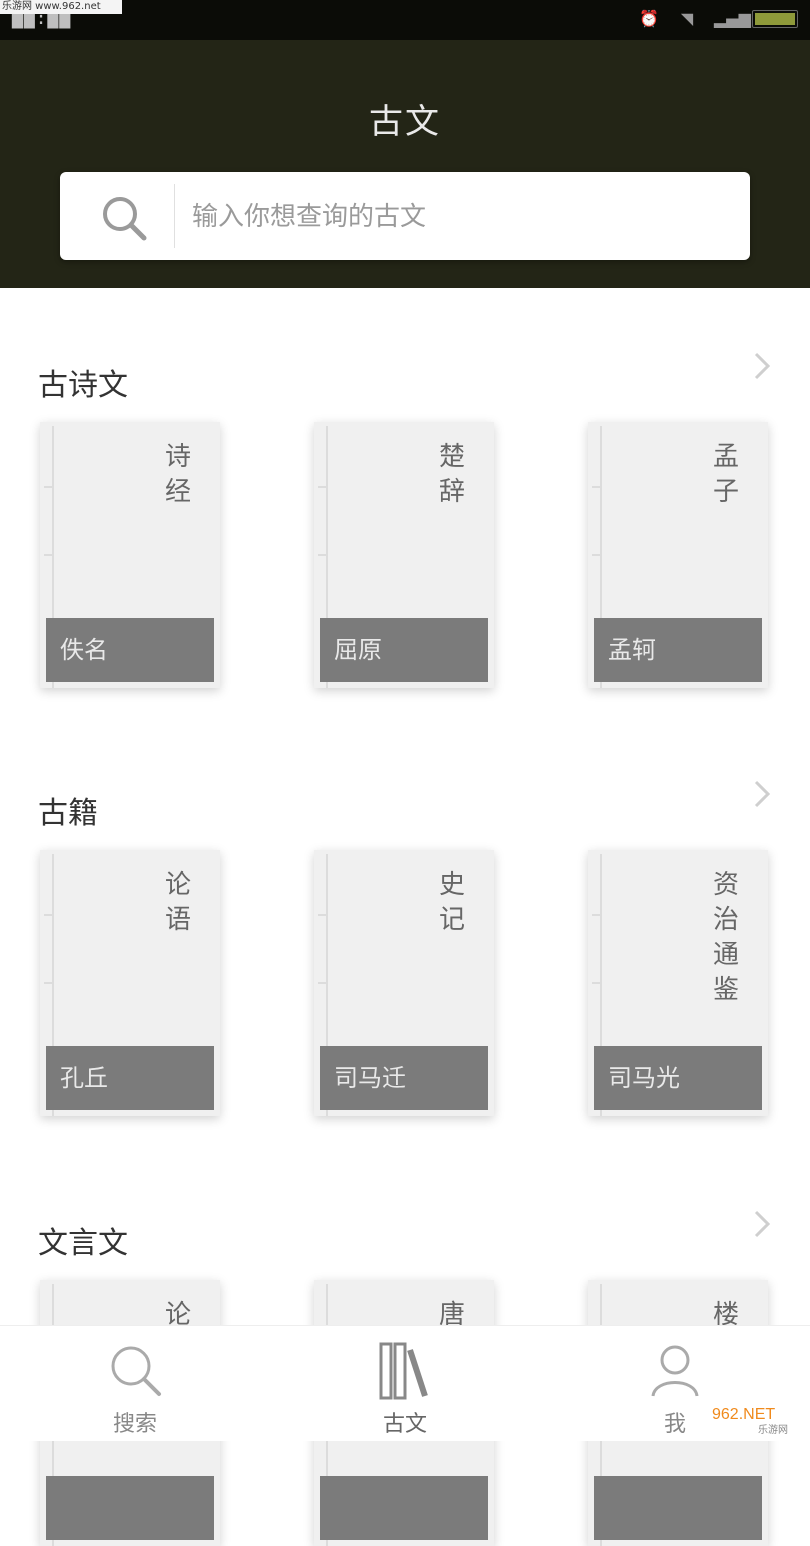 This screenshot has height=1546, width=810. I want to click on watermark-text: 乐游网 www.962.net, so click(61, 7).